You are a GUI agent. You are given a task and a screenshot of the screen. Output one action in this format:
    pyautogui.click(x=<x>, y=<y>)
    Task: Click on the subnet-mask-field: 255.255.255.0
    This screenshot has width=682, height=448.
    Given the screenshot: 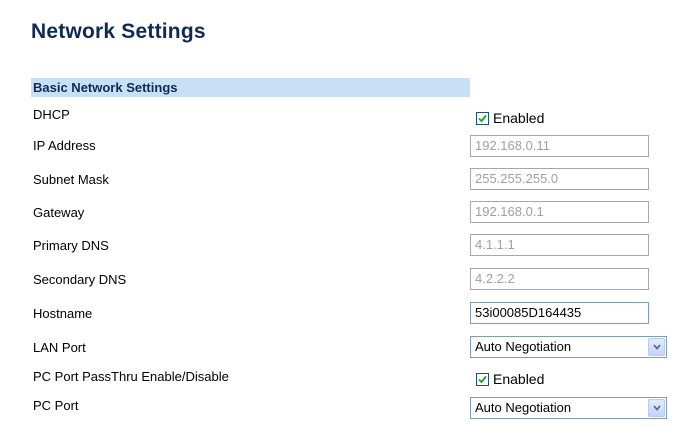 What is the action you would take?
    pyautogui.click(x=559, y=179)
    